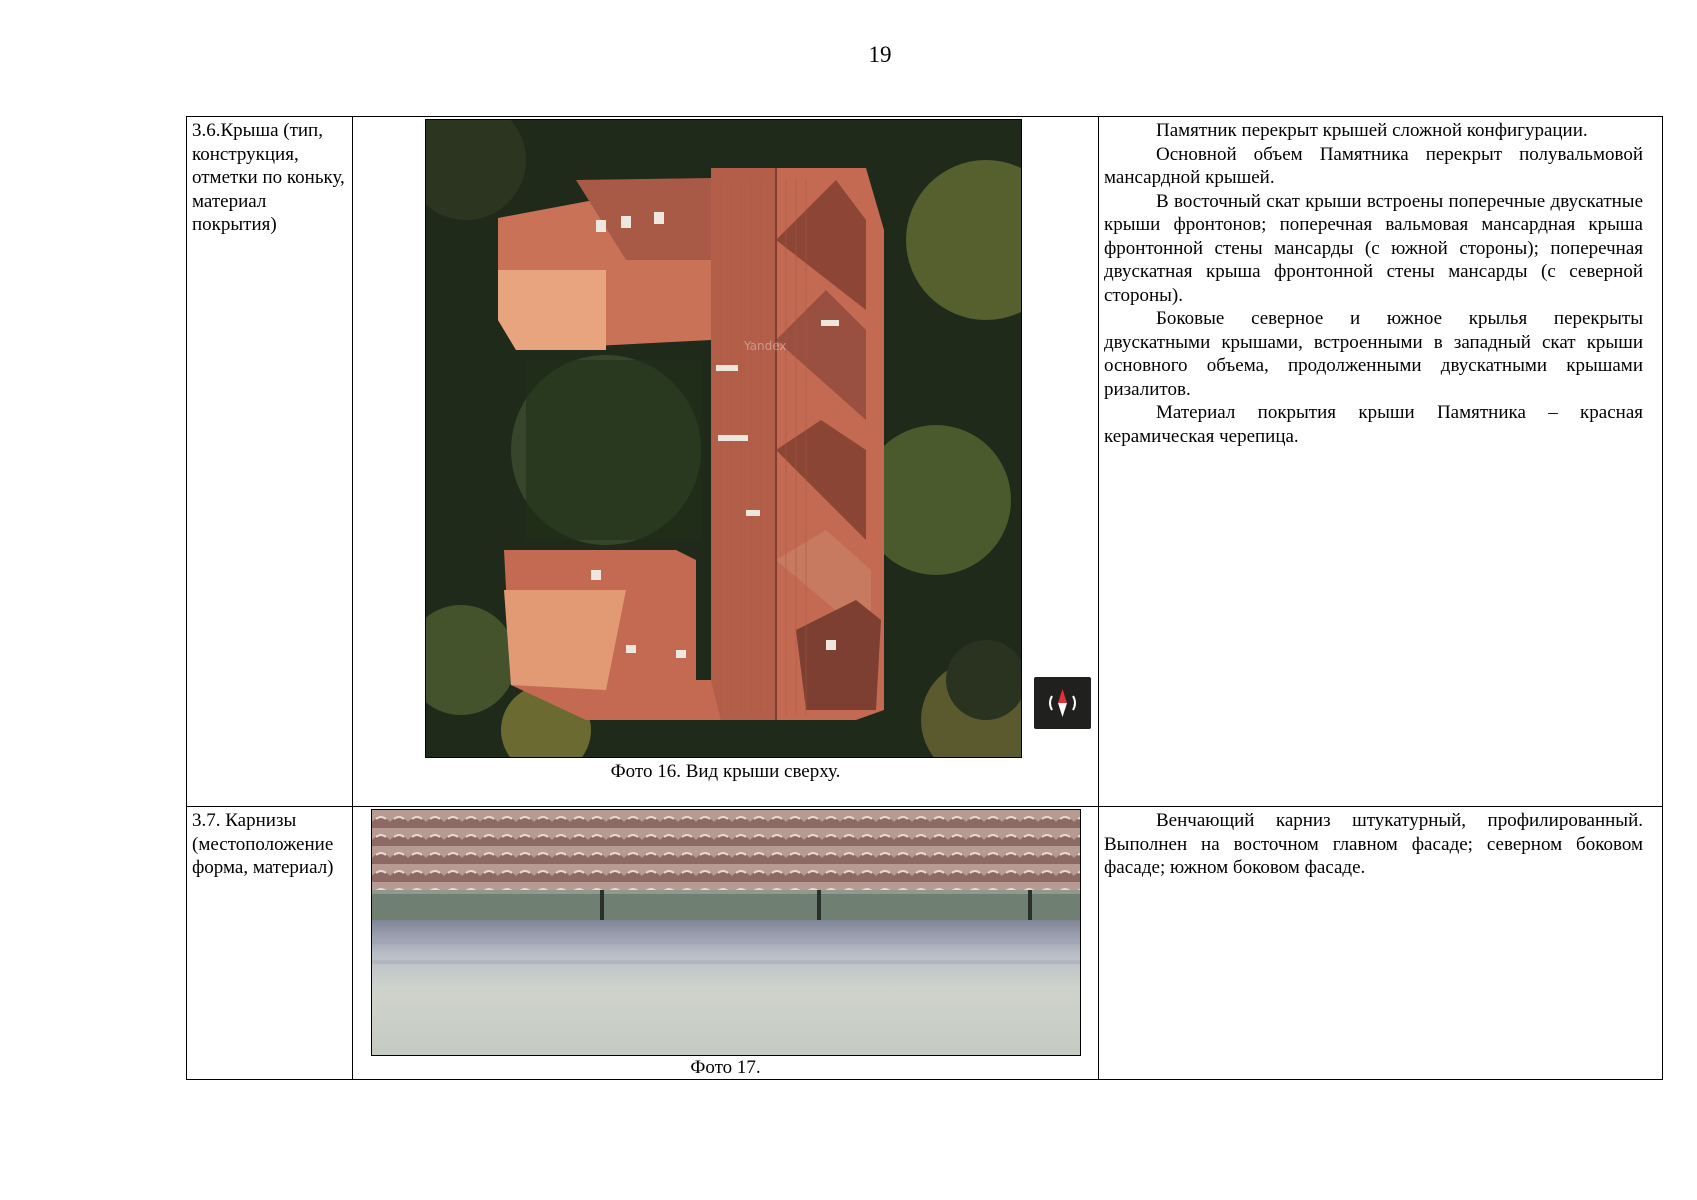  I want to click on compass-icon, so click(1062, 703).